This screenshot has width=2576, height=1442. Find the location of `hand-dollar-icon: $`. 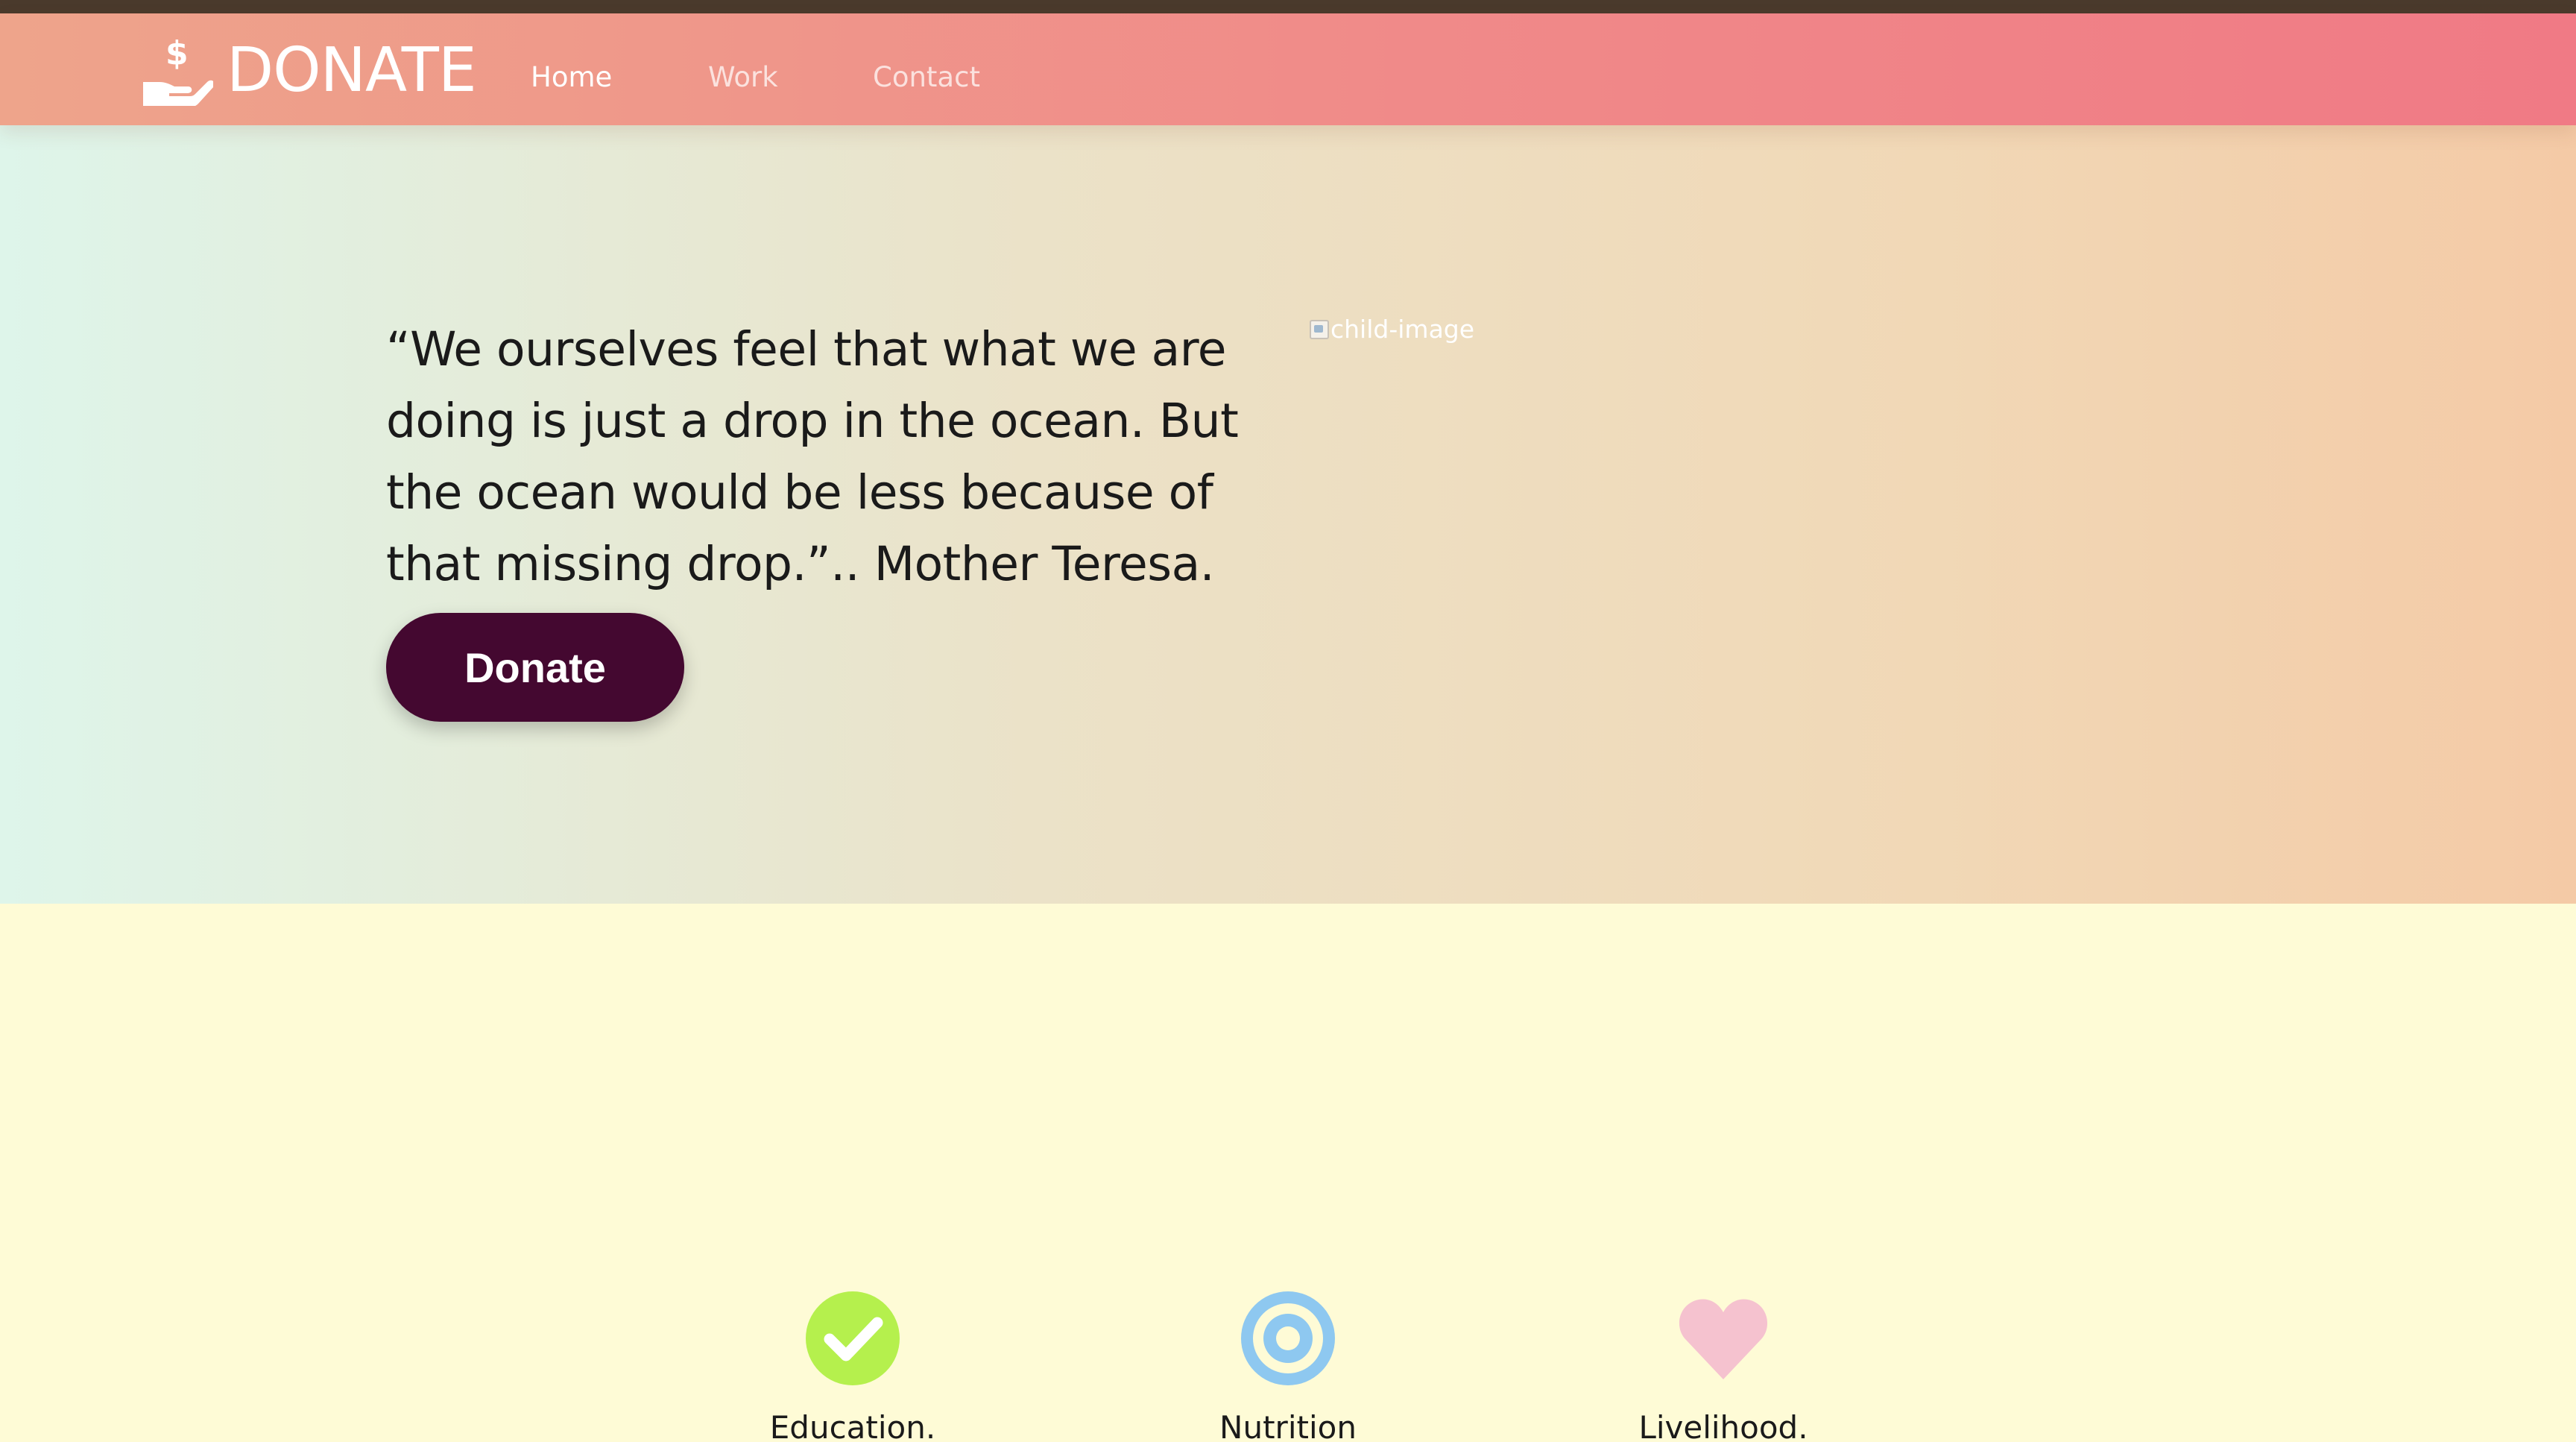

hand-dollar-icon: $ is located at coordinates (178, 70).